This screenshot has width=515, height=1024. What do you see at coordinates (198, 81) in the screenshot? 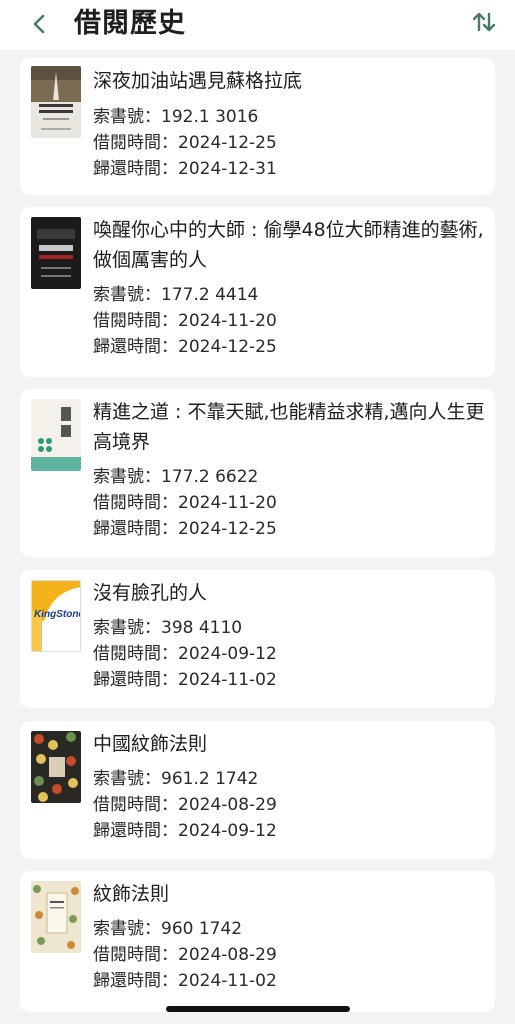
I see `book-title: 深夜加油站遇見蘇格拉底` at bounding box center [198, 81].